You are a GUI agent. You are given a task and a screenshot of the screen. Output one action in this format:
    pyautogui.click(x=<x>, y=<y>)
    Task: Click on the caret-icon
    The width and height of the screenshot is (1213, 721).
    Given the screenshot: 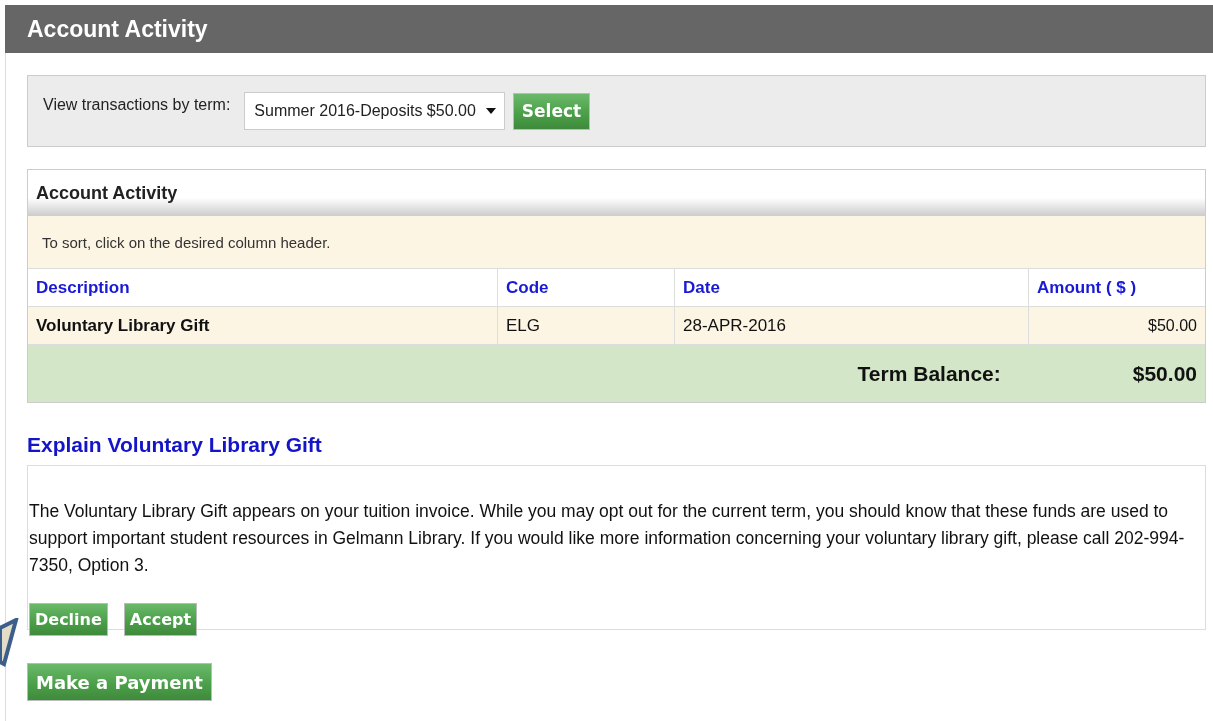 What is the action you would take?
    pyautogui.click(x=490, y=111)
    